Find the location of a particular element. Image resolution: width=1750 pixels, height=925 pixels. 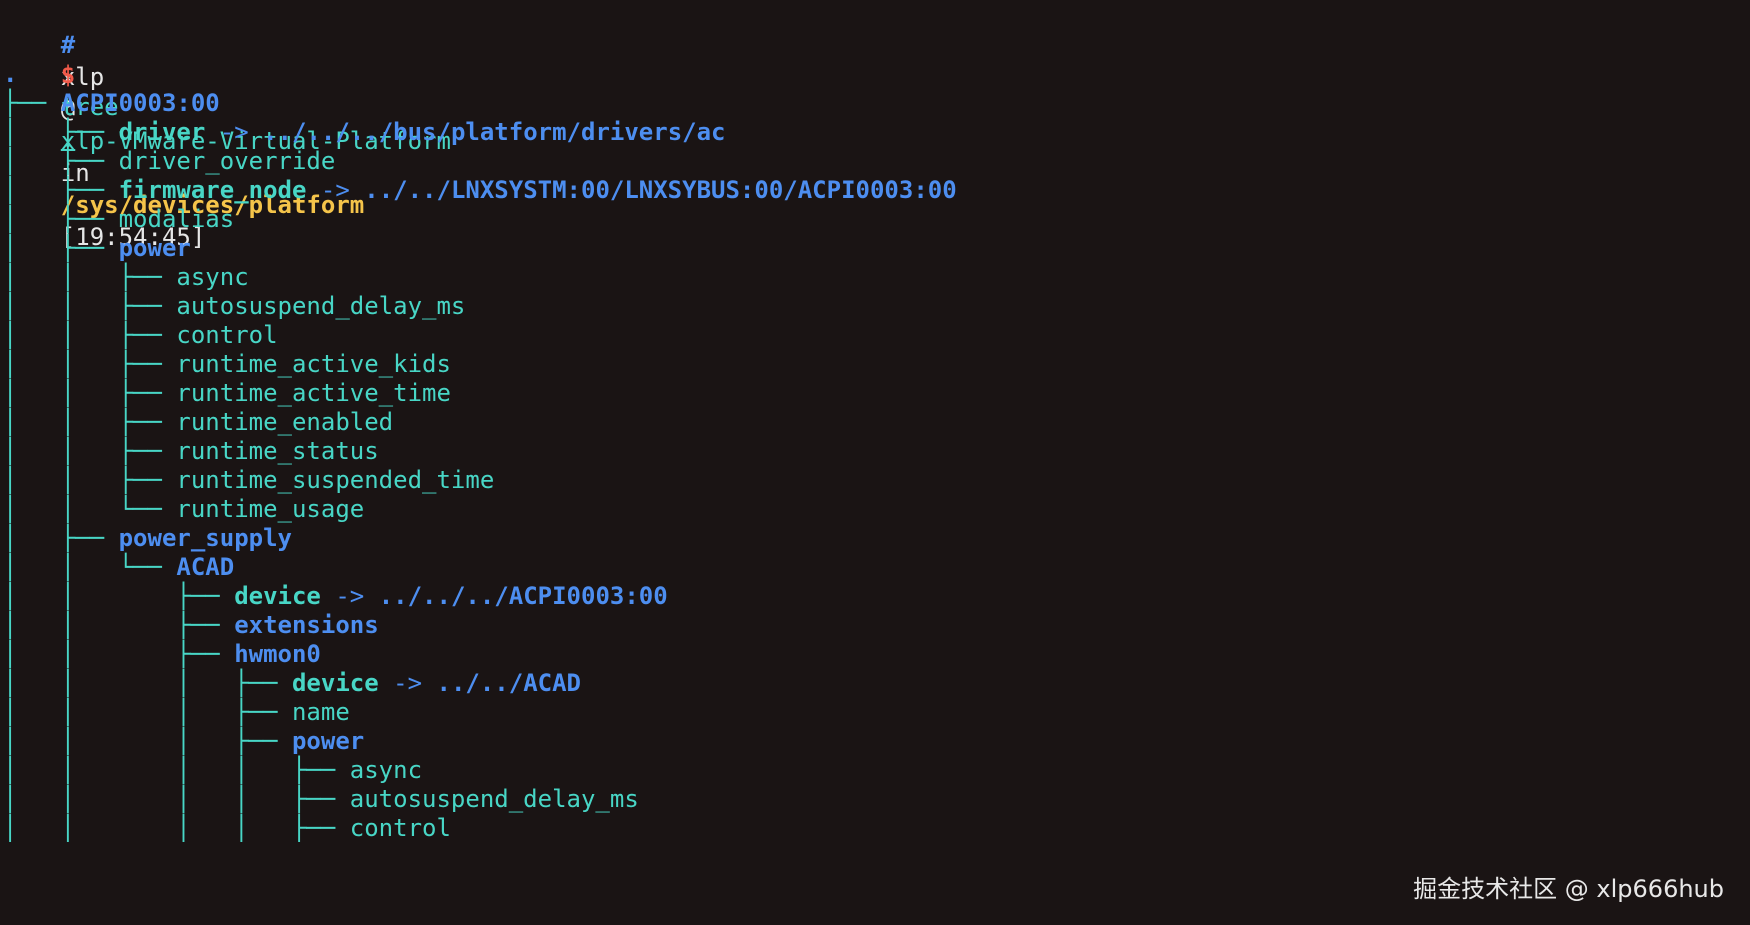

tree-line: │ ├── power_supply is located at coordinates (147, 538).